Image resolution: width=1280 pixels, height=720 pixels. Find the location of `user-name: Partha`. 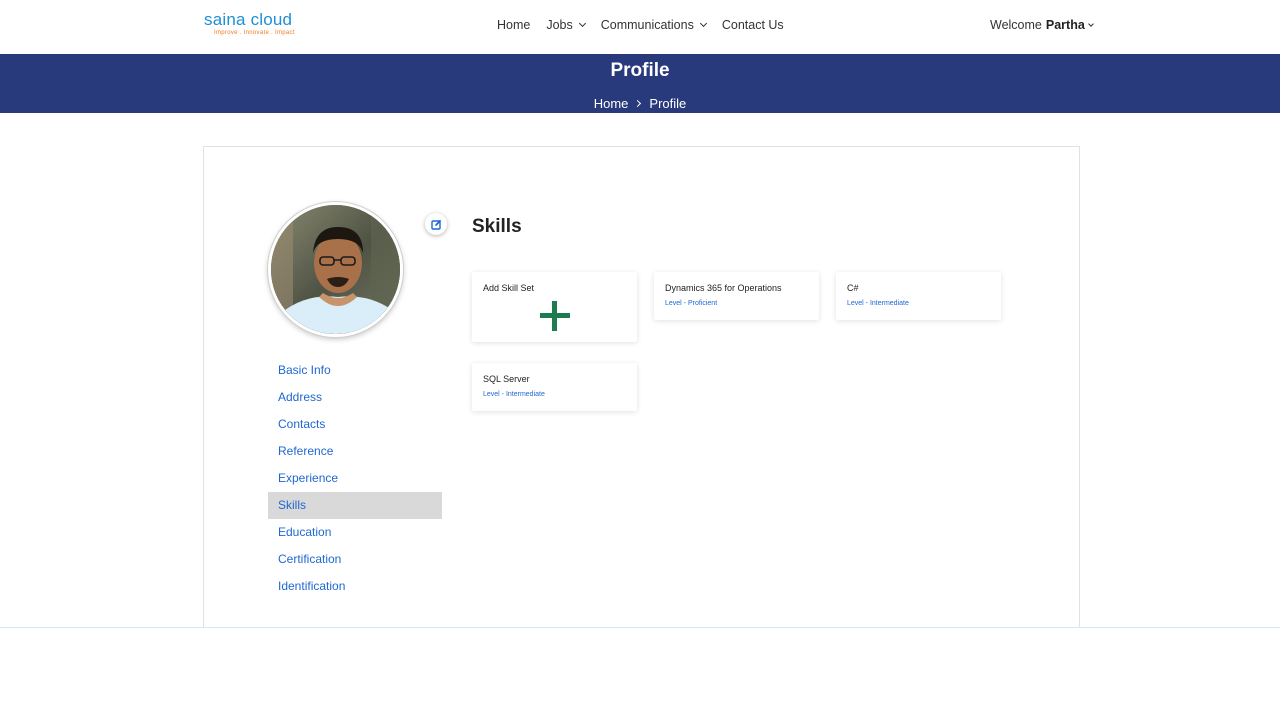

user-name: Partha is located at coordinates (1065, 25).